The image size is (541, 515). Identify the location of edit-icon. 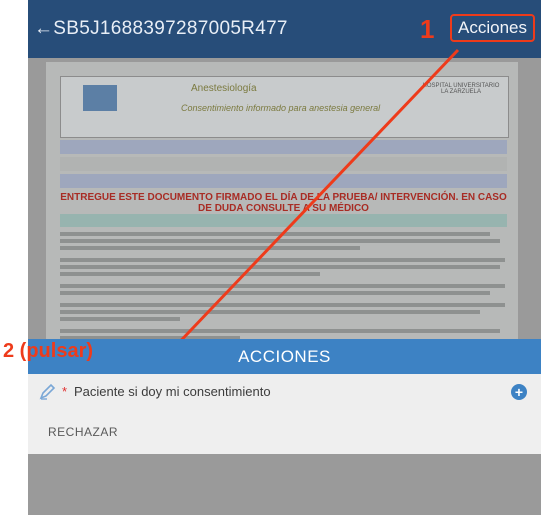
(49, 392).